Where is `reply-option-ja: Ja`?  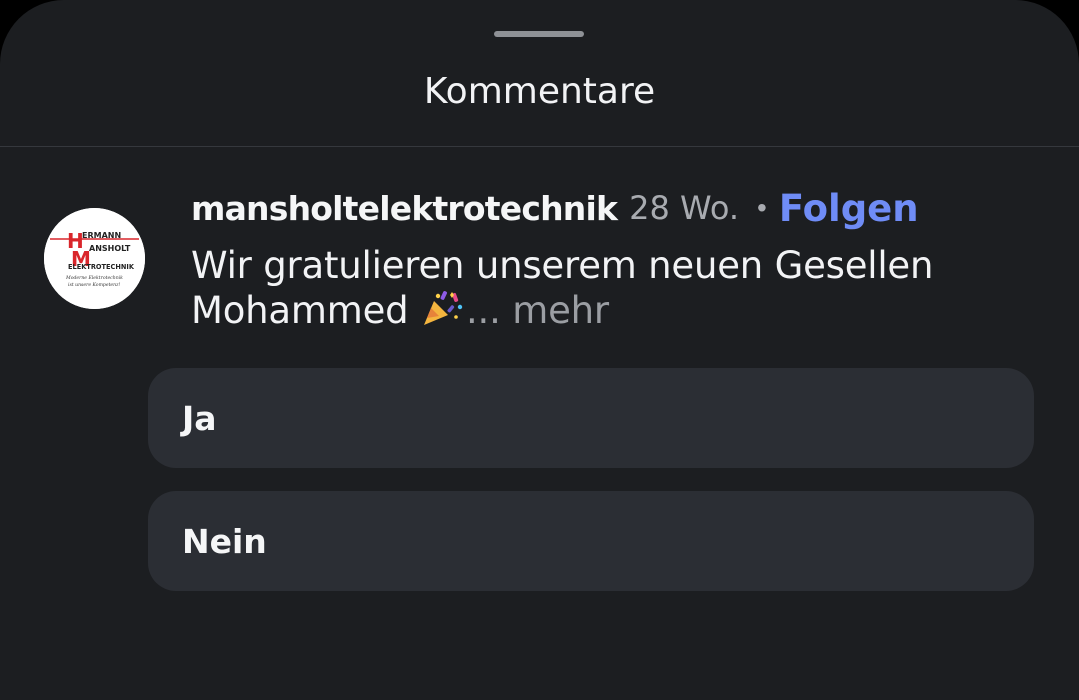
reply-option-ja: Ja is located at coordinates (591, 418).